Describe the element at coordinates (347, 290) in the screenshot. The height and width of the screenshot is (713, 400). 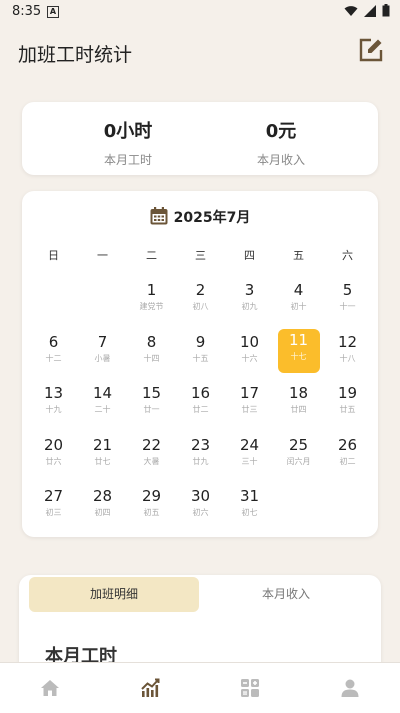
I see `day-number: 5` at that location.